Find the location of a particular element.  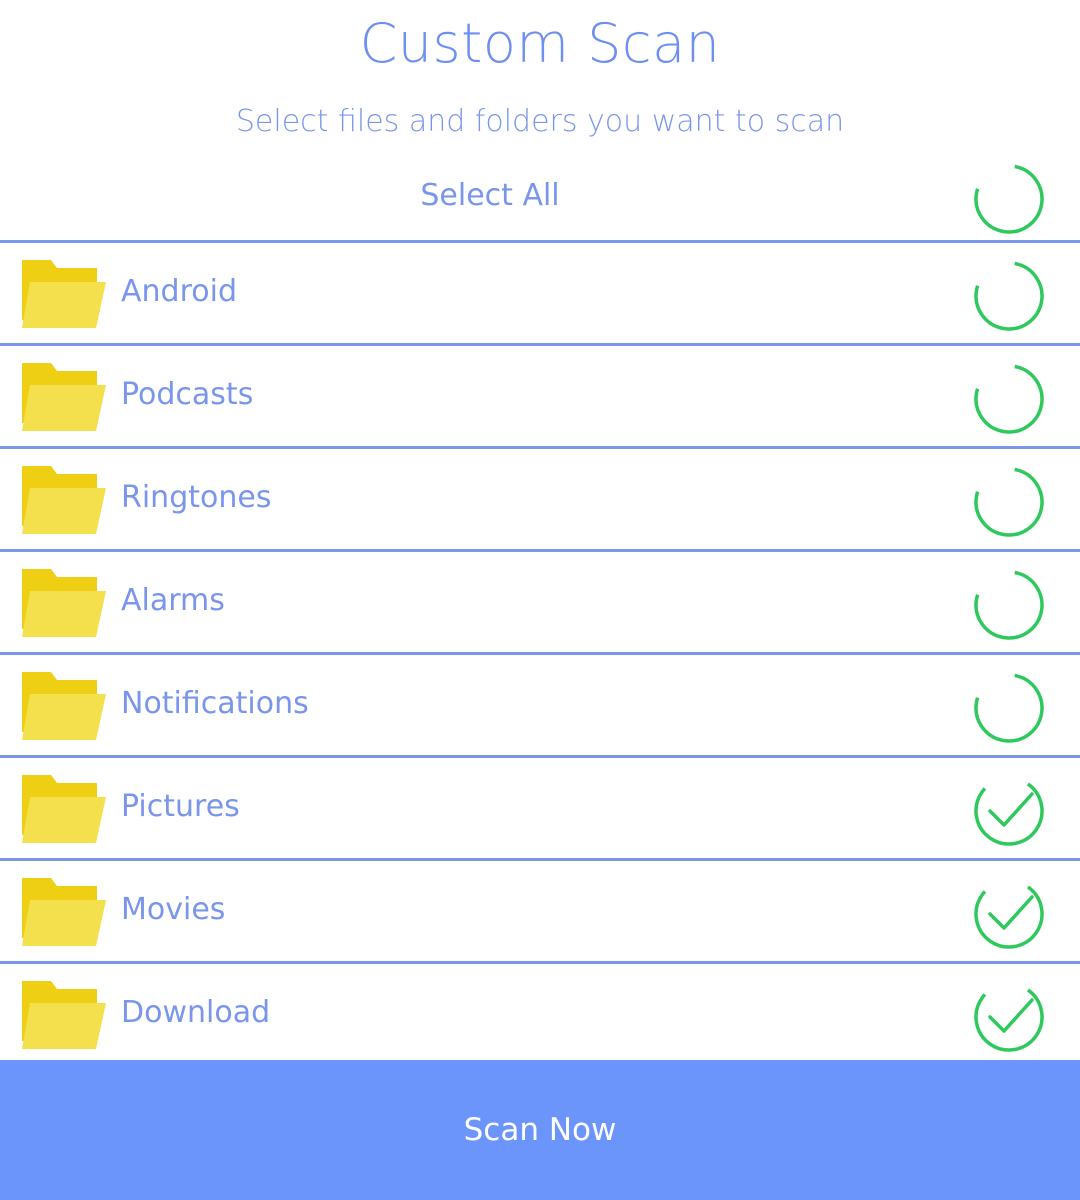

folder-label: Notifications is located at coordinates (215, 703).